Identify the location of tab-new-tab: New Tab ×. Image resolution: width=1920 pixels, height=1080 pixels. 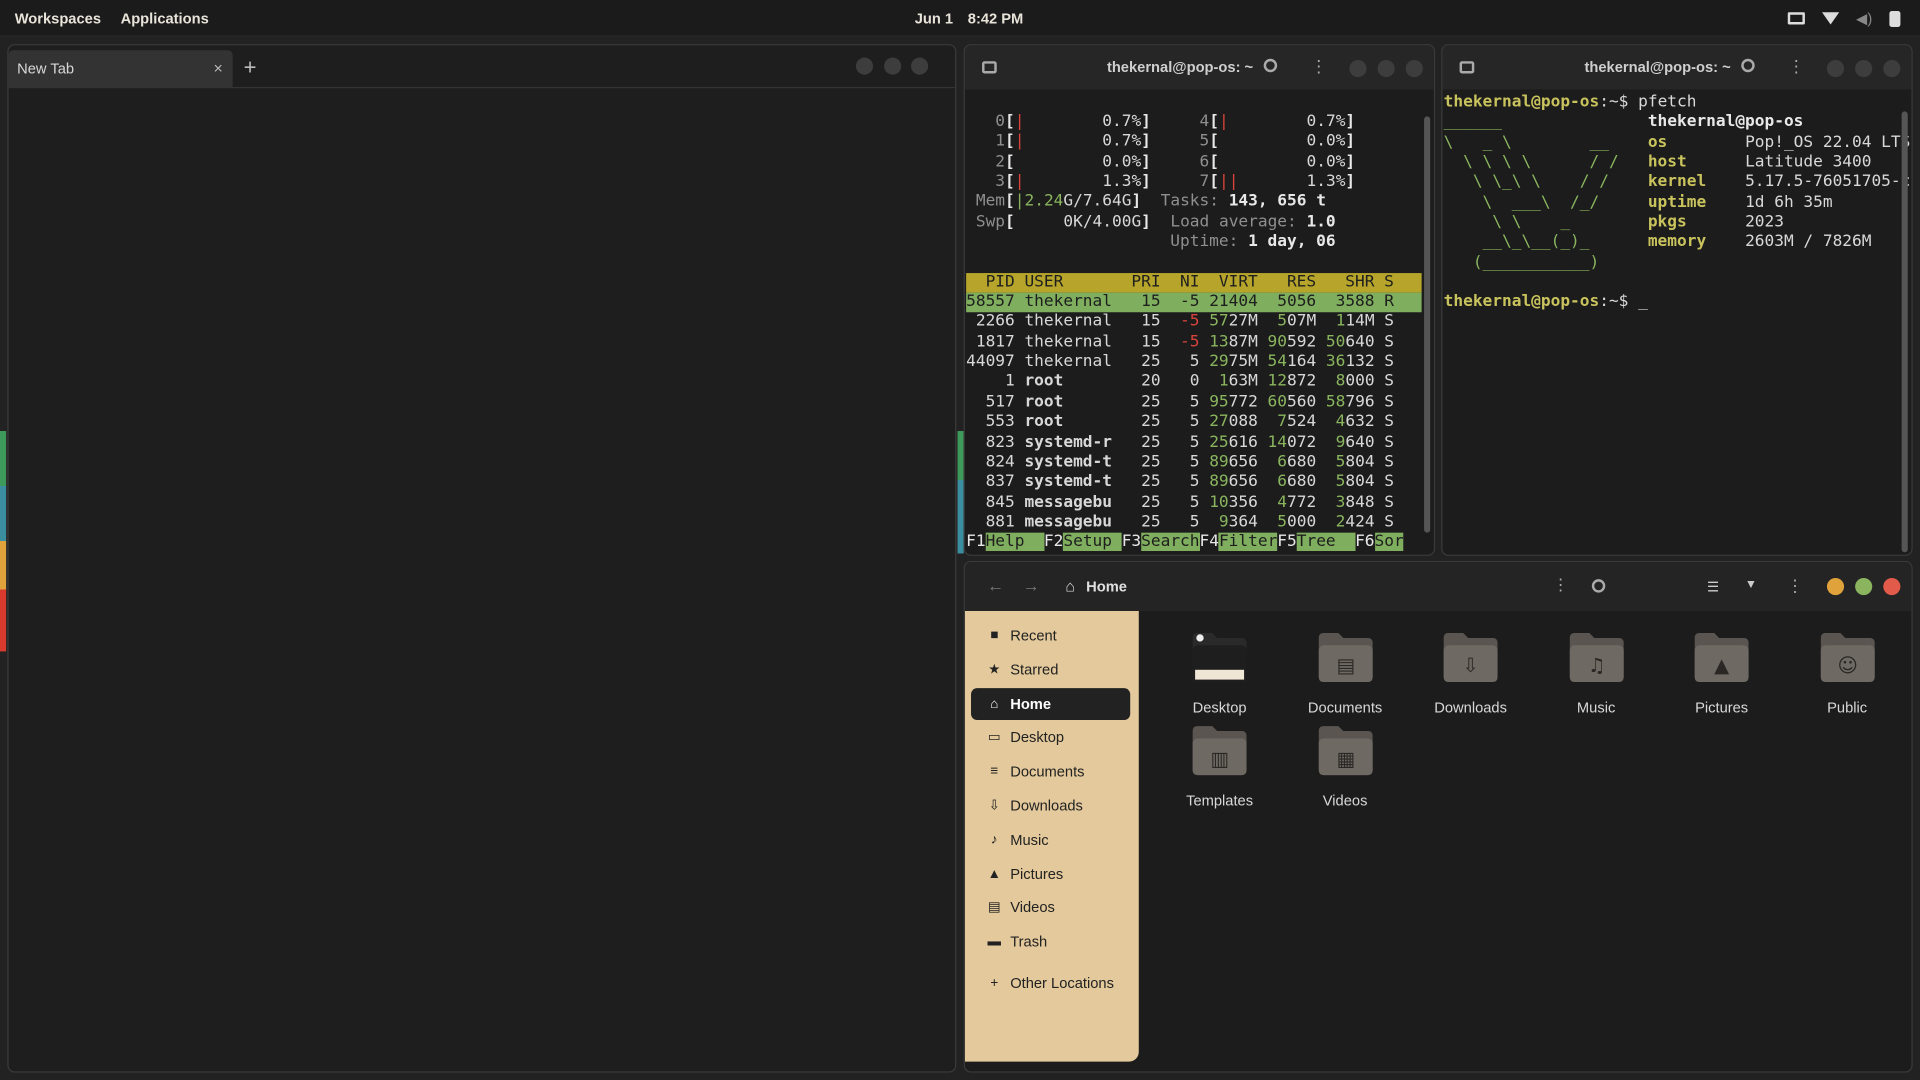
(120, 68).